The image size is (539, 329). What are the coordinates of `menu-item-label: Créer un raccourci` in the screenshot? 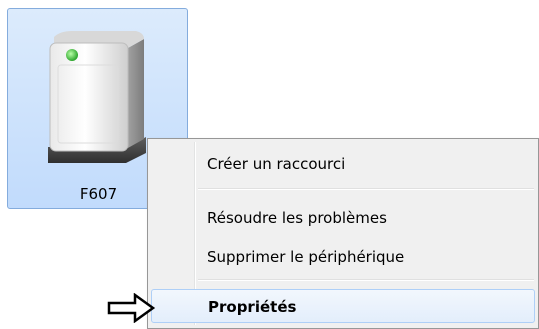 It's located at (276, 164).